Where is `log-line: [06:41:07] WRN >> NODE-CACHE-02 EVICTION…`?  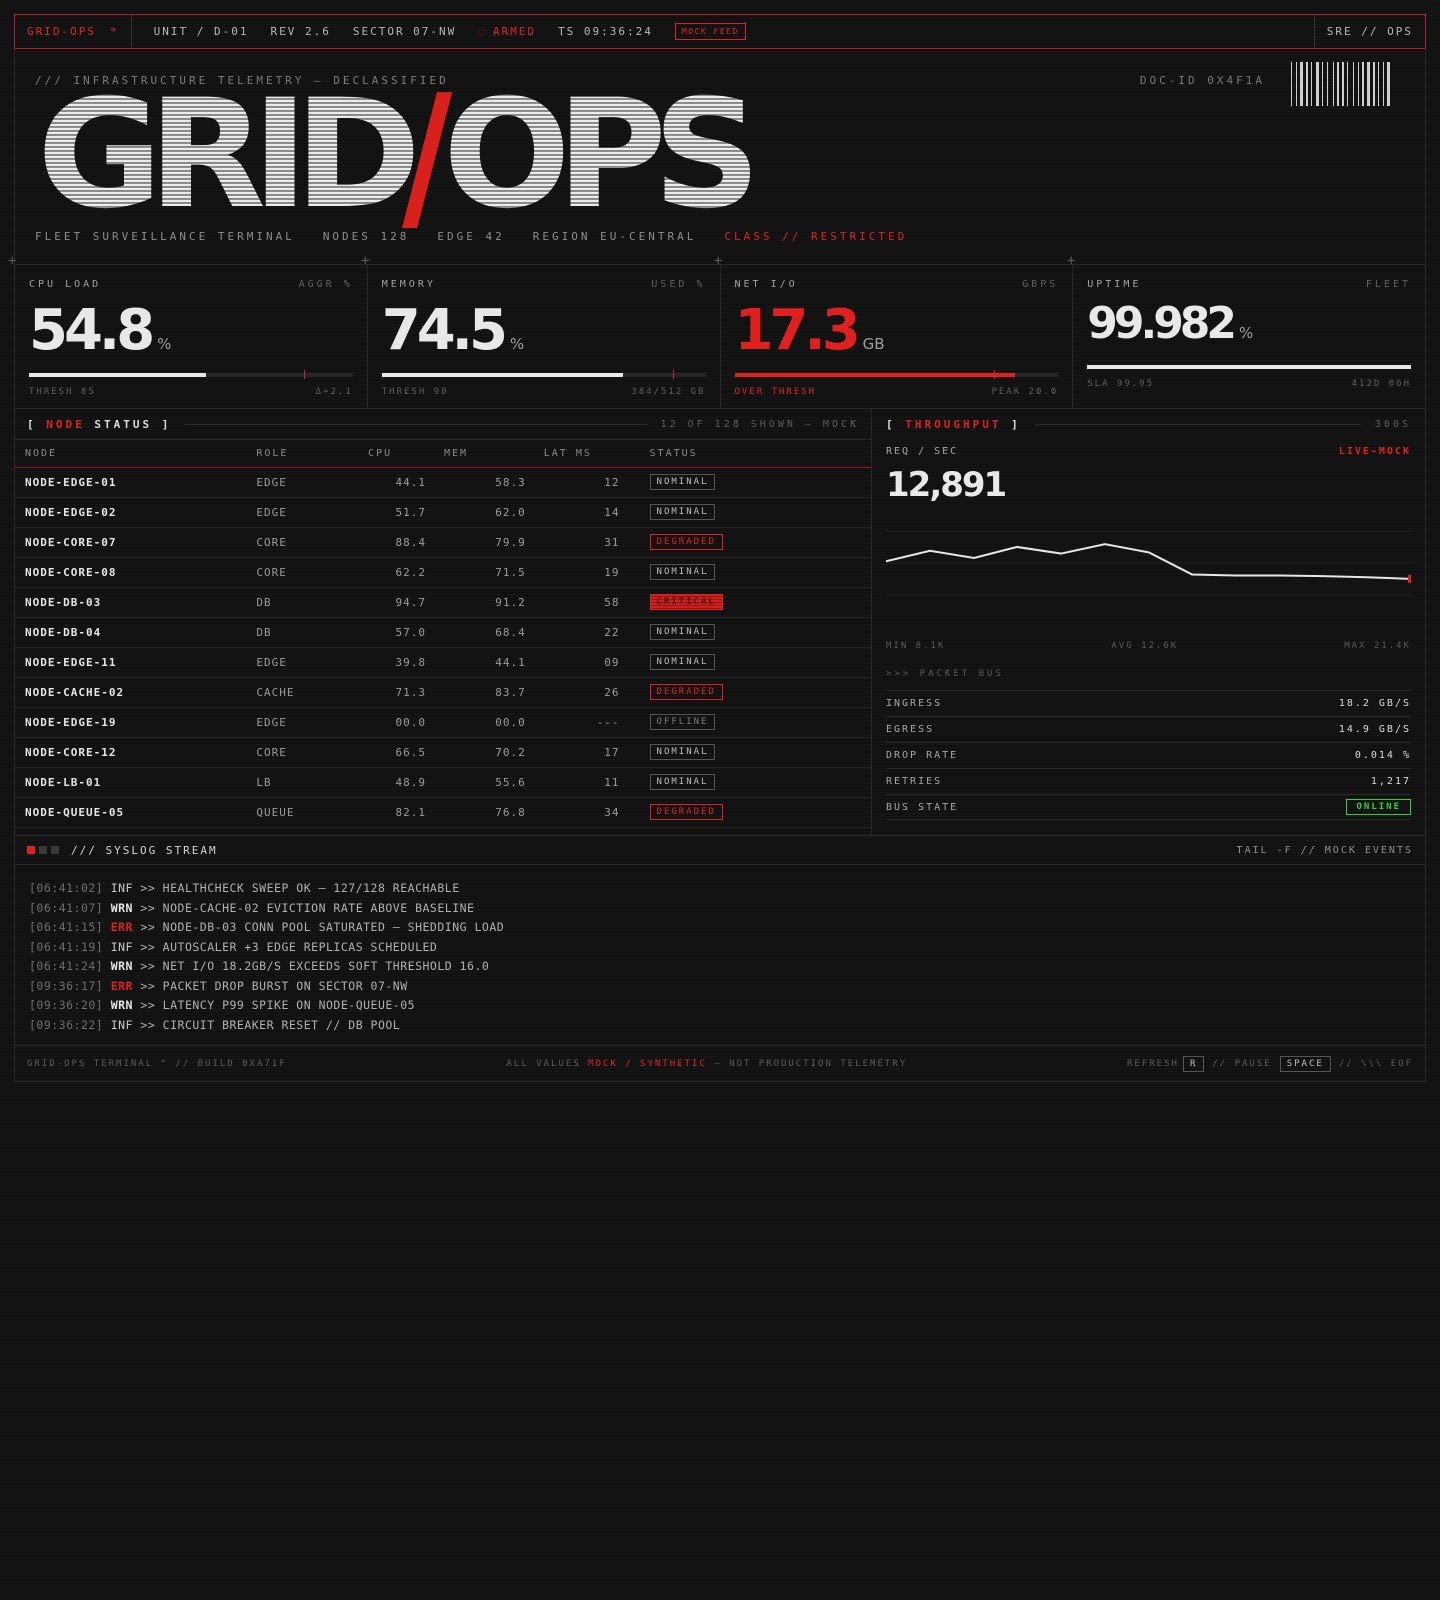
log-line: [06:41:07] WRN >> NODE-CACHE-02 EVICTION… is located at coordinates (720, 911).